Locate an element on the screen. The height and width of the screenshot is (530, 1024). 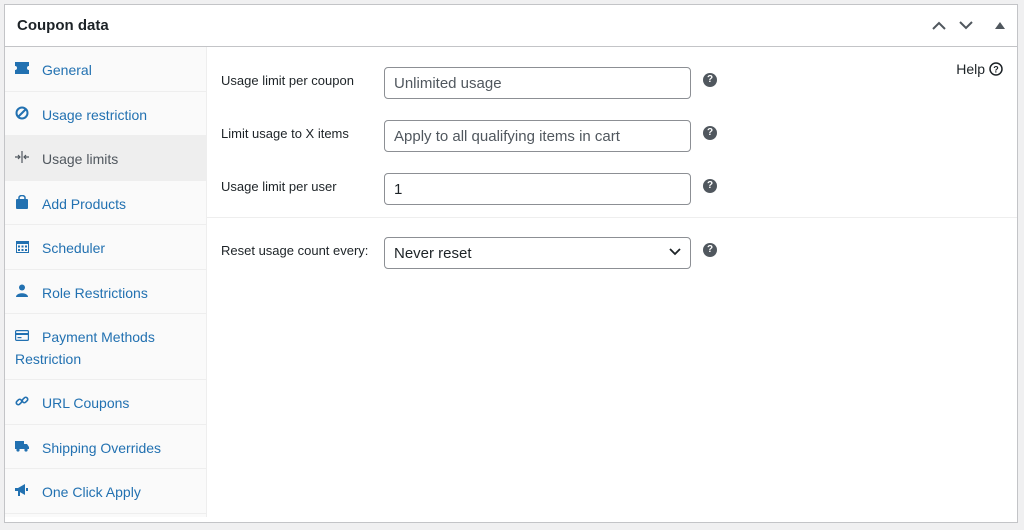
tab-usage-limits: Usage limits is located at coordinates (105, 158).